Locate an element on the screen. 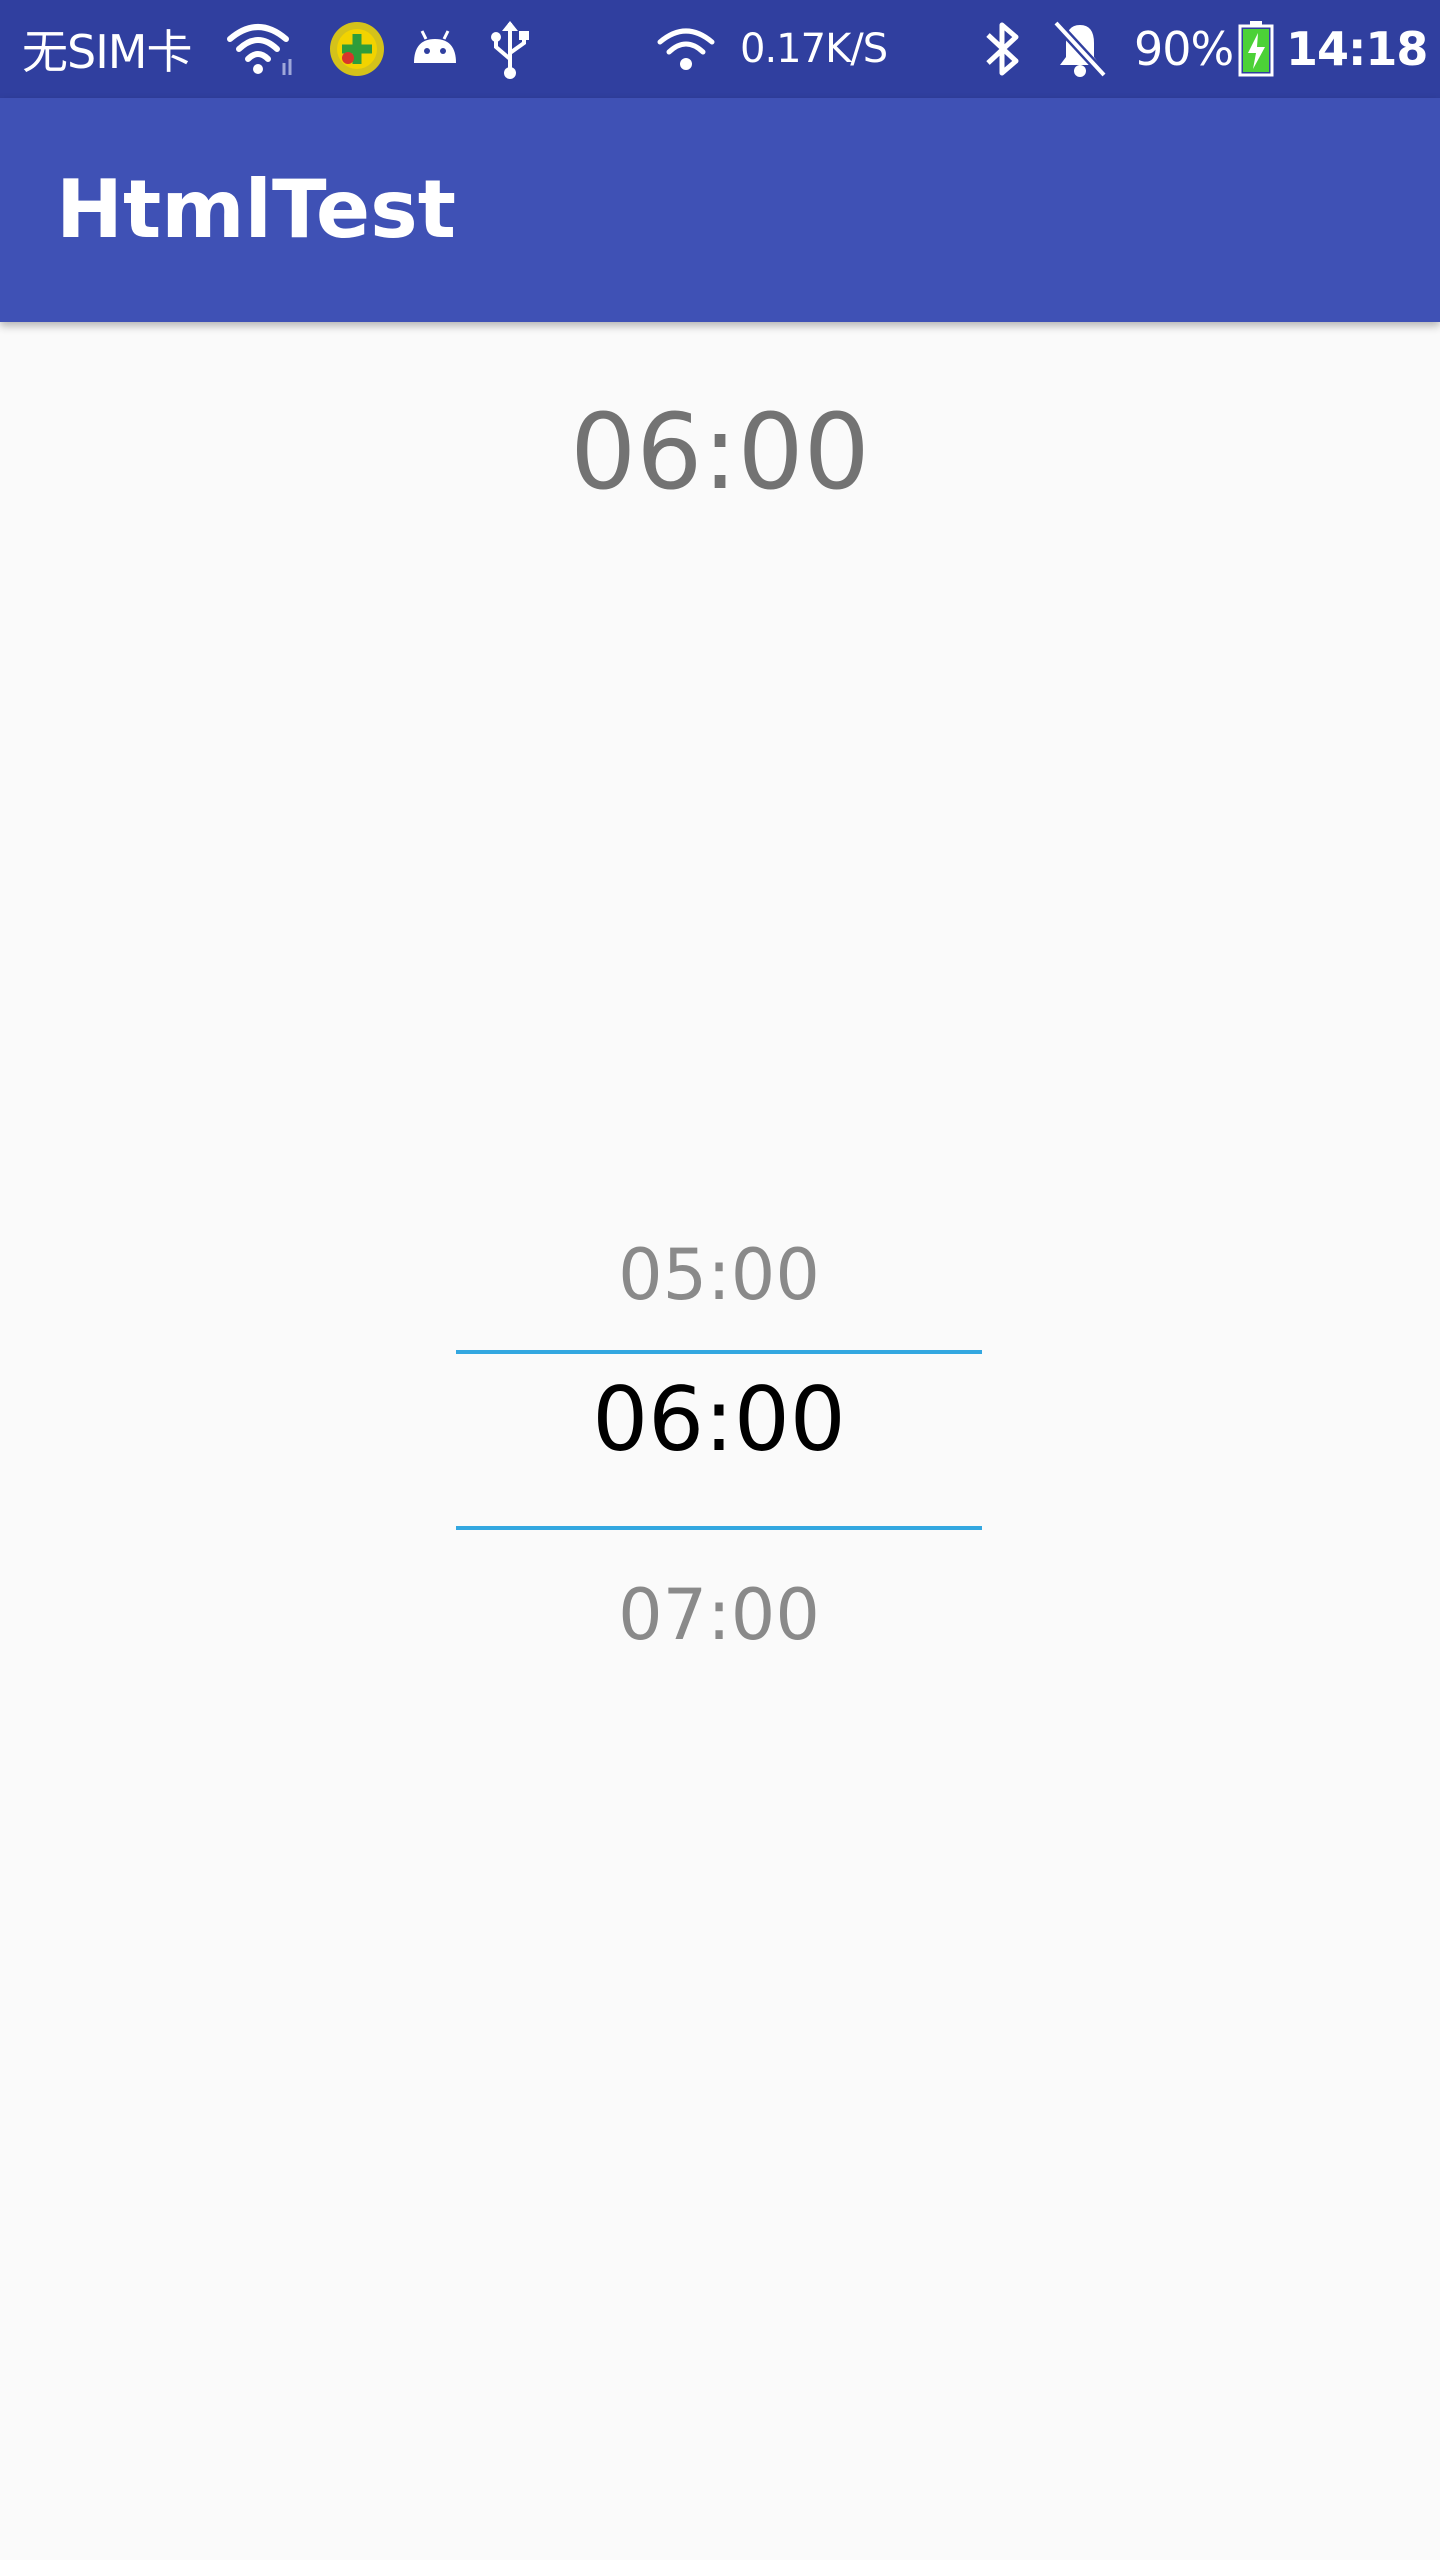 Image resolution: width=1440 pixels, height=2560 pixels. picker-next-value: 07:00 is located at coordinates (719, 1615).